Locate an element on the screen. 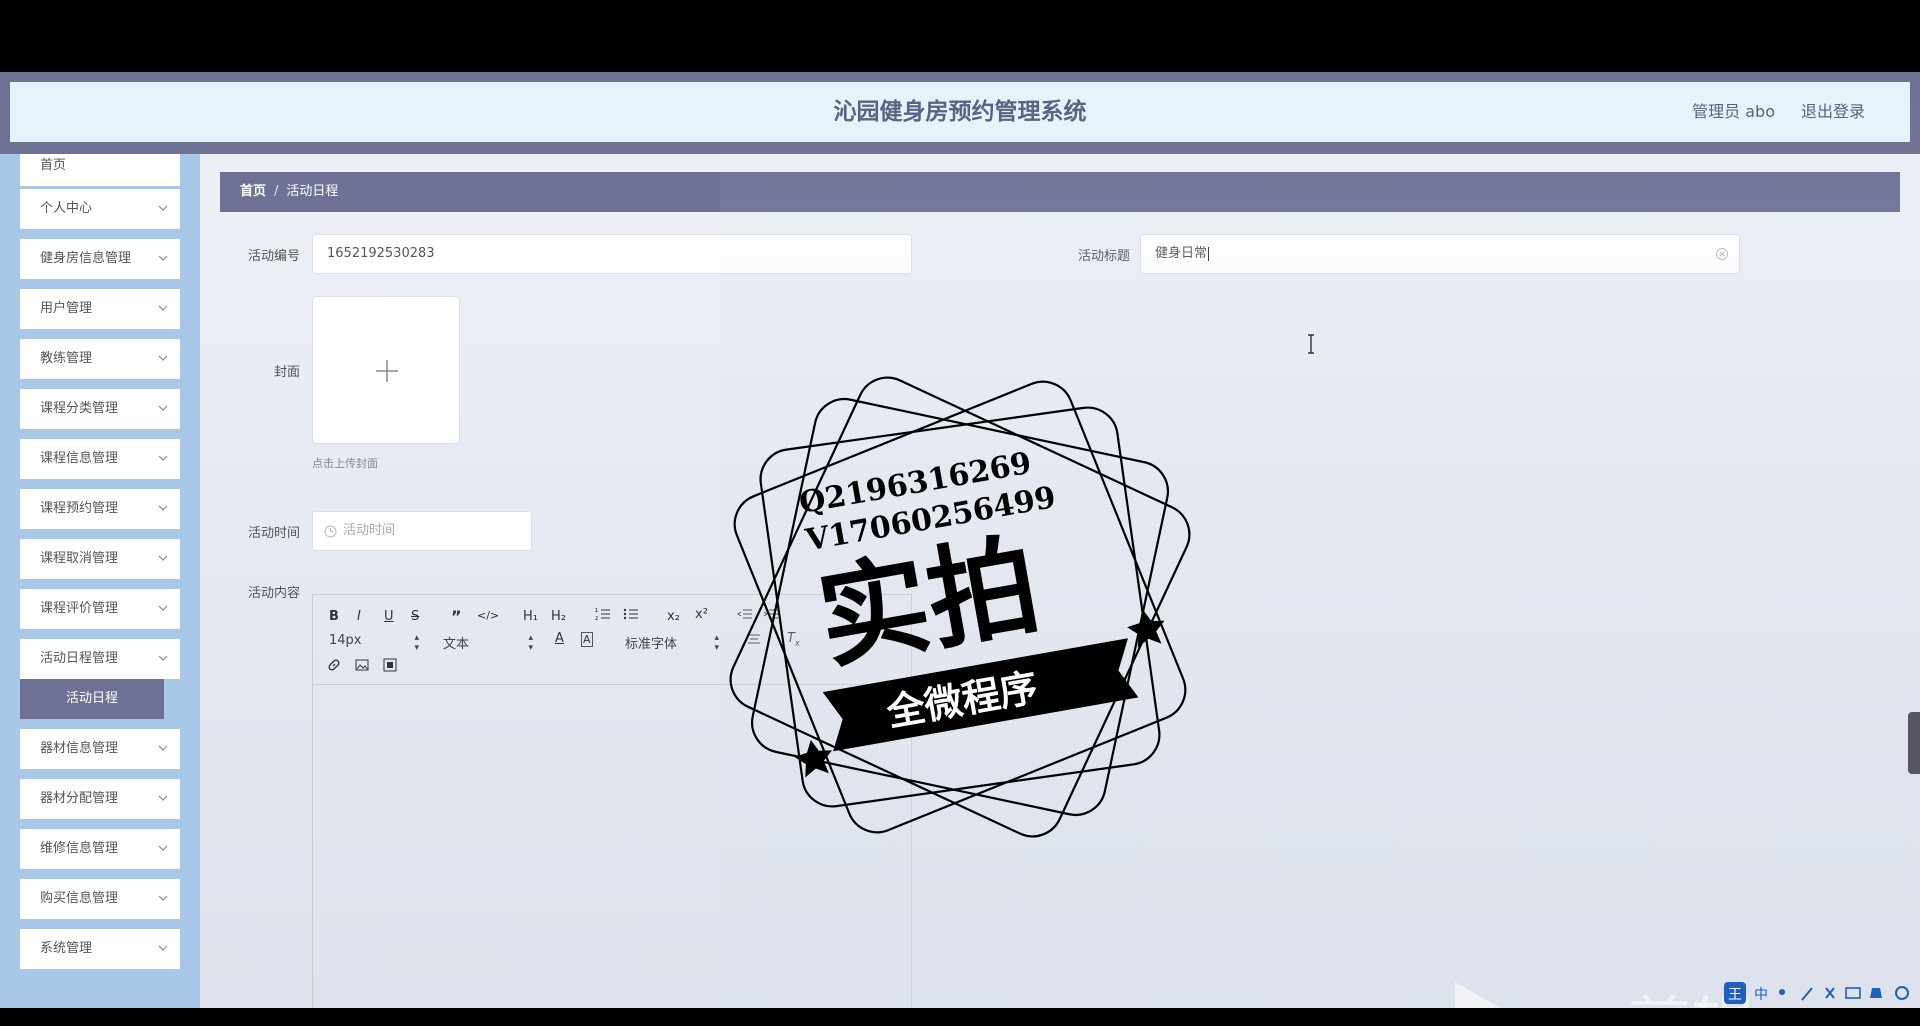 The width and height of the screenshot is (1920, 1026). background-color-icon: A is located at coordinates (587, 639).